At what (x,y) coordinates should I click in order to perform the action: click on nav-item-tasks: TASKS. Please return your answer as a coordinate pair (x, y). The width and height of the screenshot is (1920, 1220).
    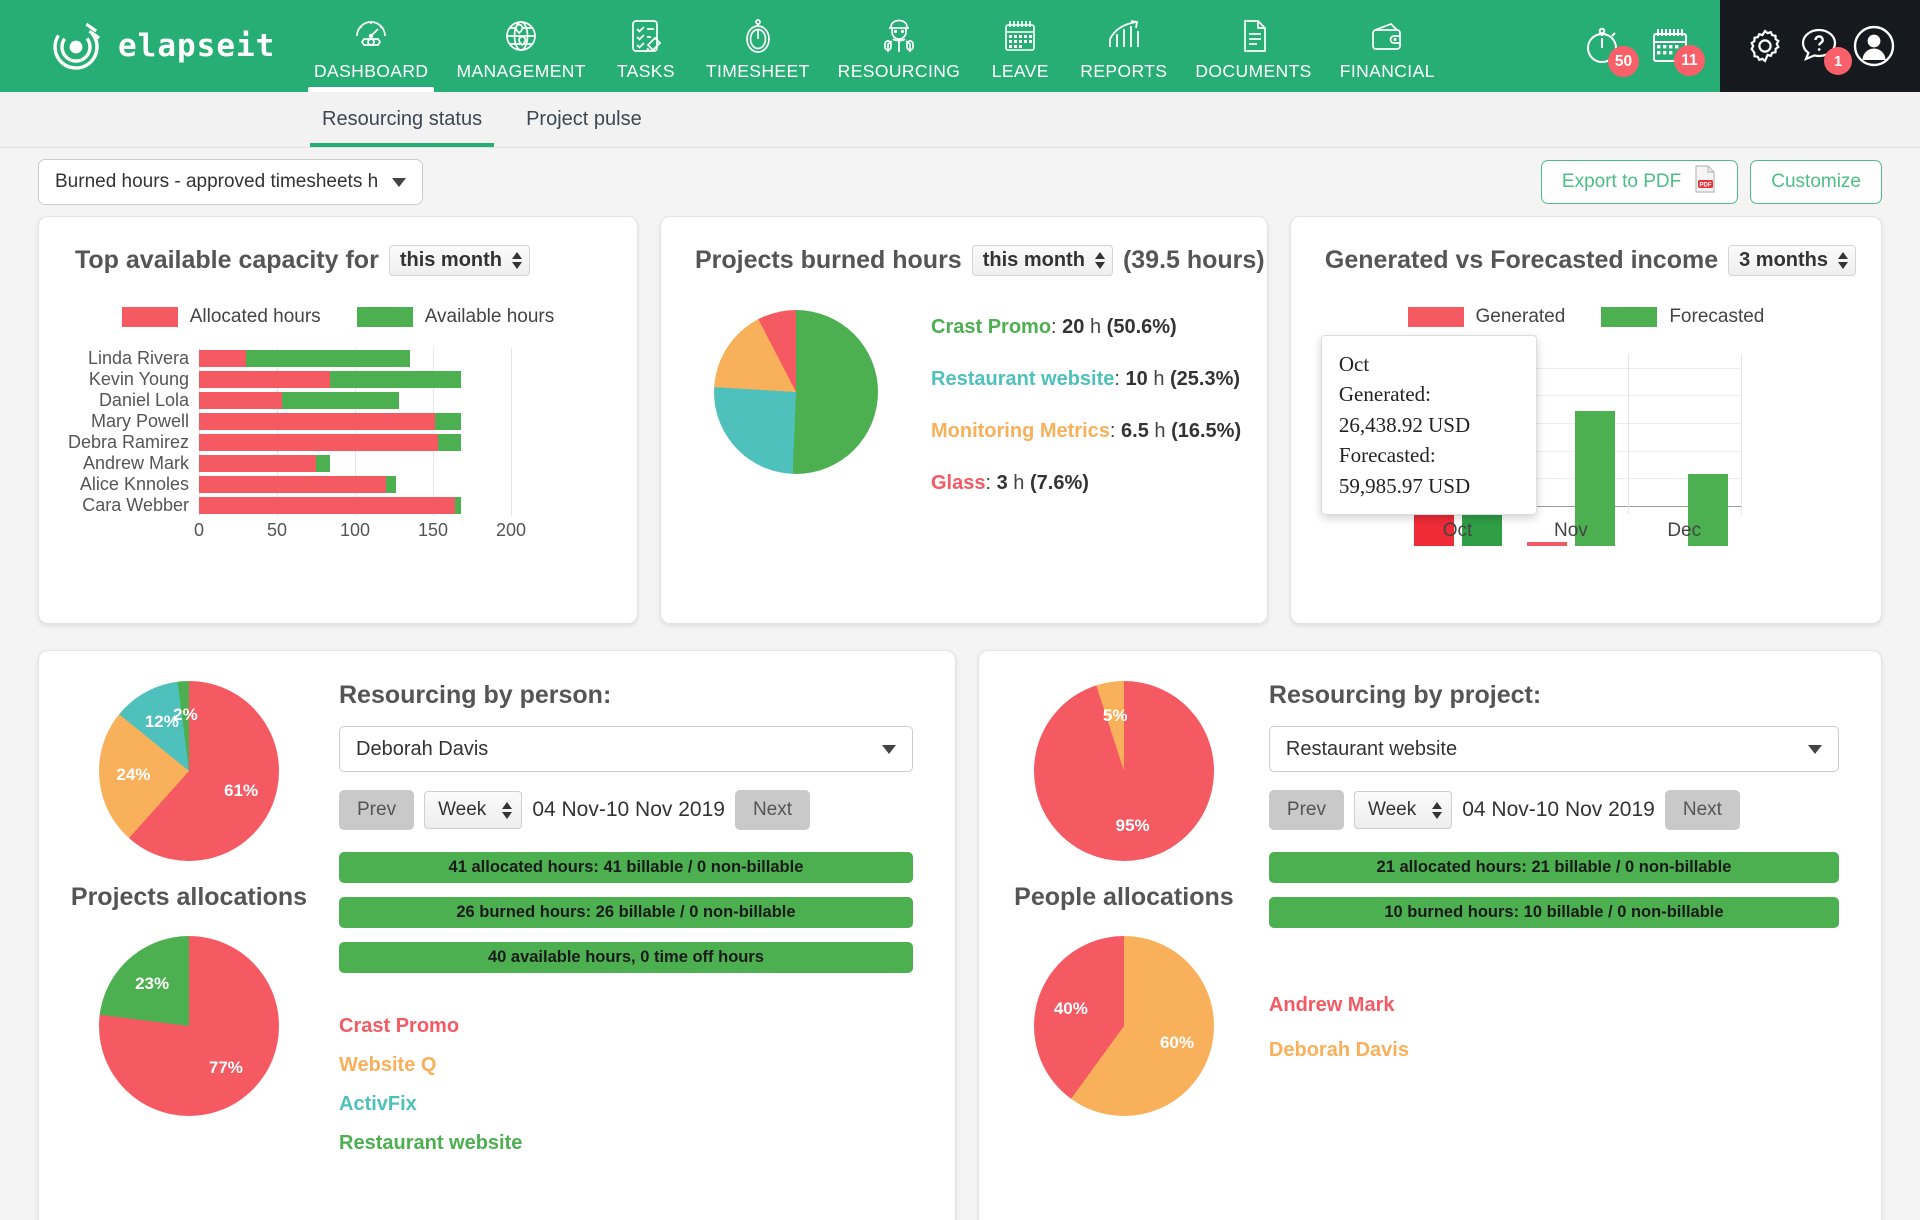
    Looking at the image, I should click on (646, 46).